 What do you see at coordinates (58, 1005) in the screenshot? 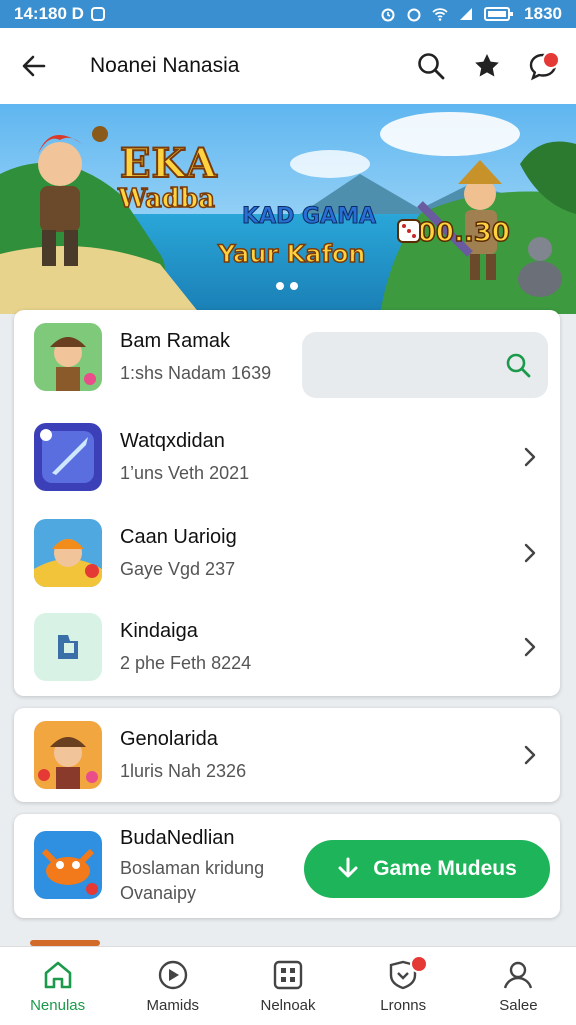
I see `nav-label: Nenulas` at bounding box center [58, 1005].